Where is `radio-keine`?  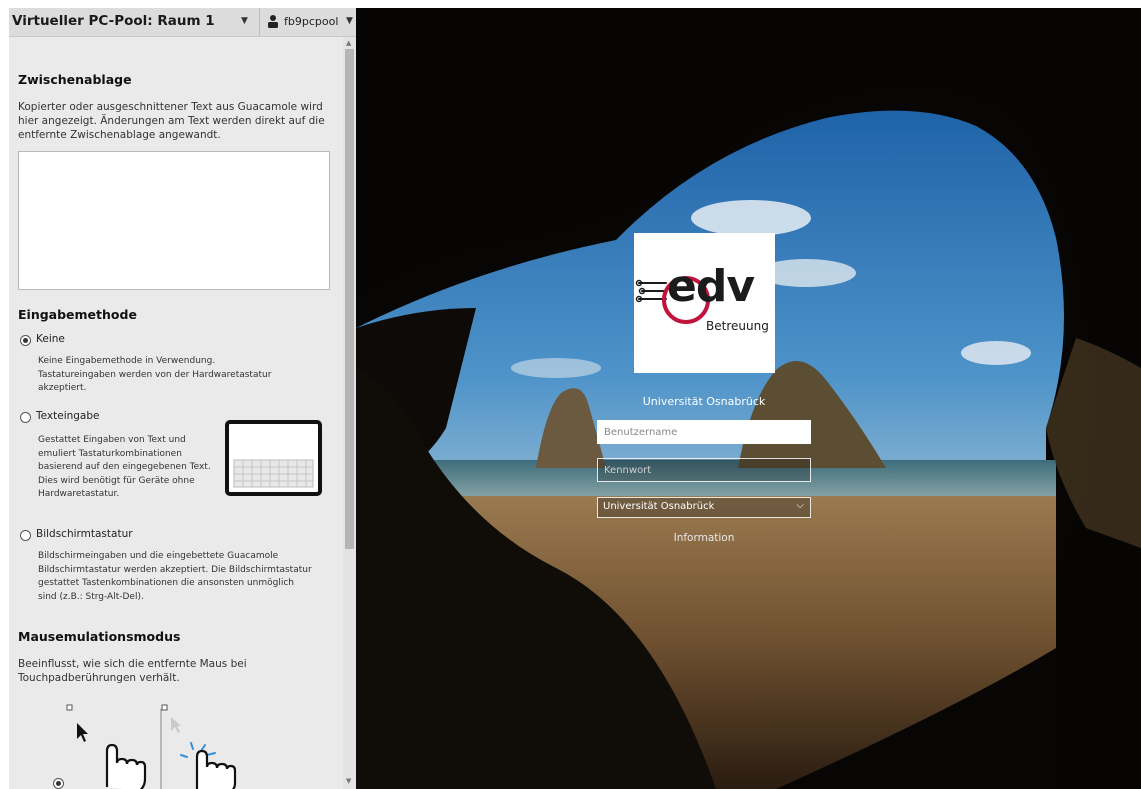
radio-keine is located at coordinates (25, 340).